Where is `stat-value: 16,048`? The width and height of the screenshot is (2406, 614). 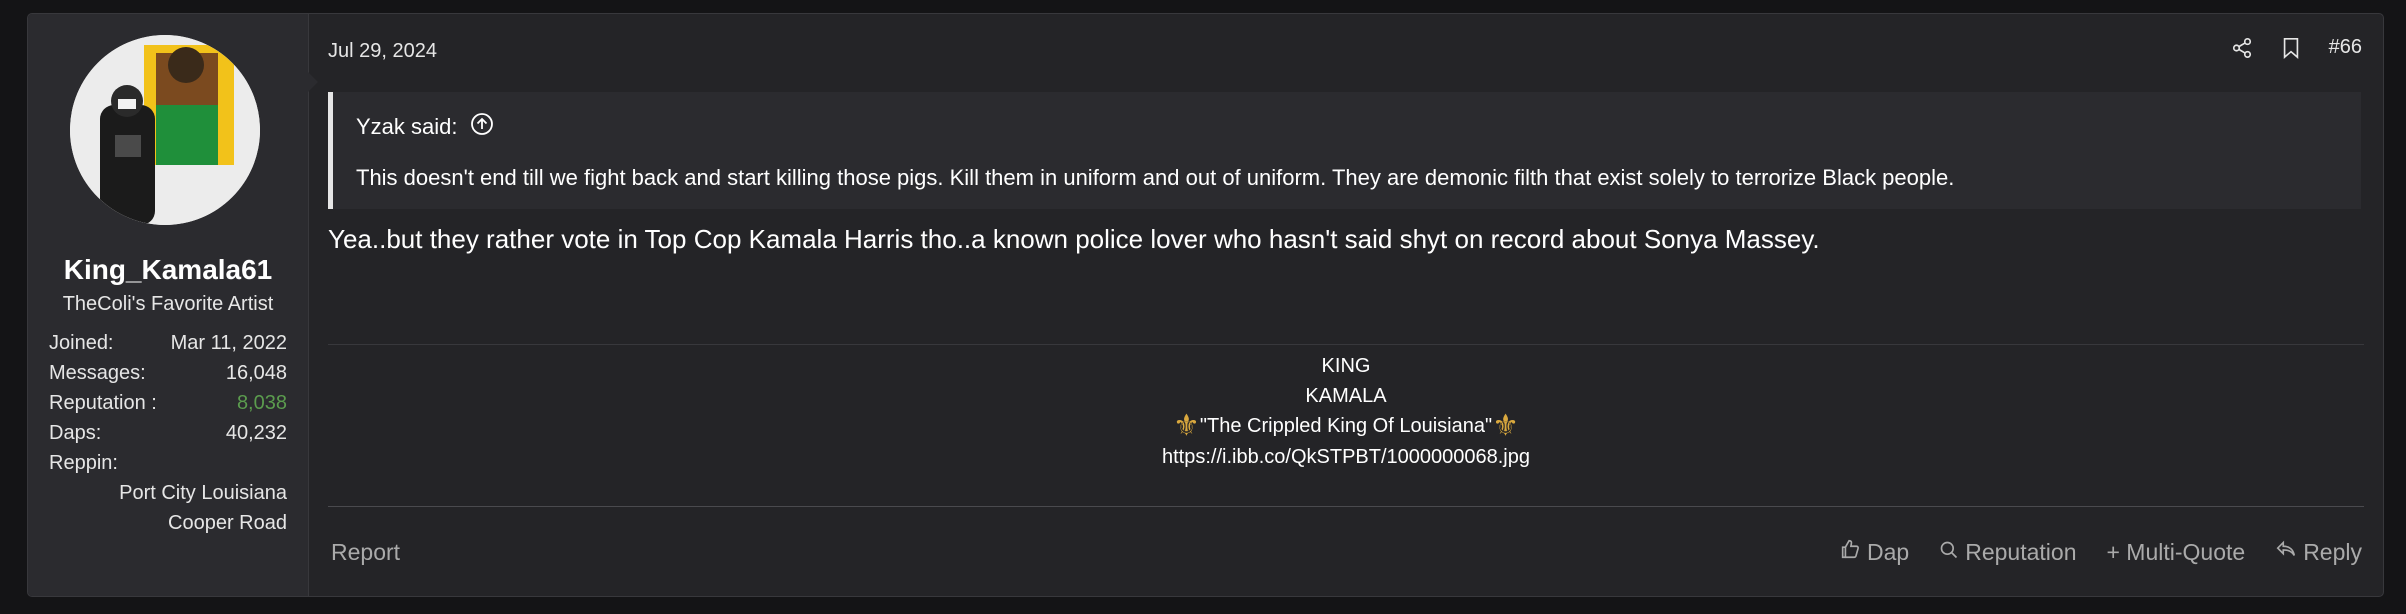
stat-value: 16,048 is located at coordinates (256, 373).